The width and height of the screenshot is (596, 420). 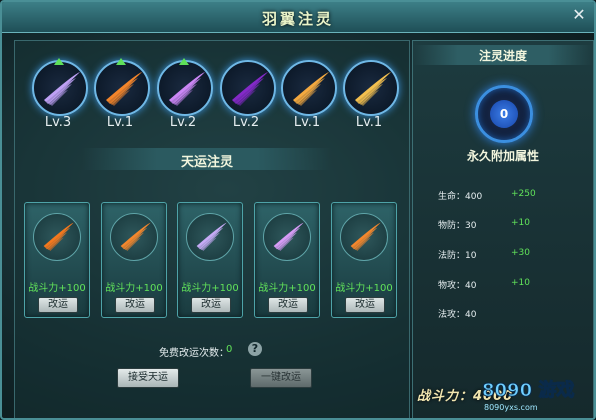 I want to click on progress-value: 0, so click(x=504, y=114).